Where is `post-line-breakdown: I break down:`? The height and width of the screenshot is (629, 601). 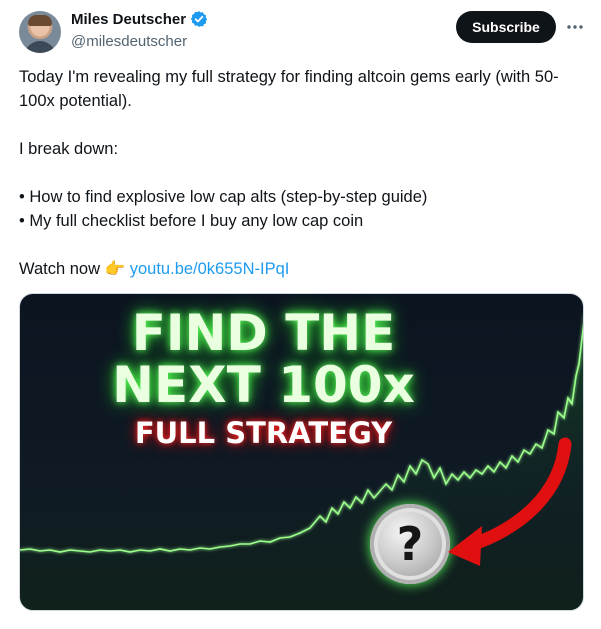
post-line-breakdown: I break down: is located at coordinates (69, 149).